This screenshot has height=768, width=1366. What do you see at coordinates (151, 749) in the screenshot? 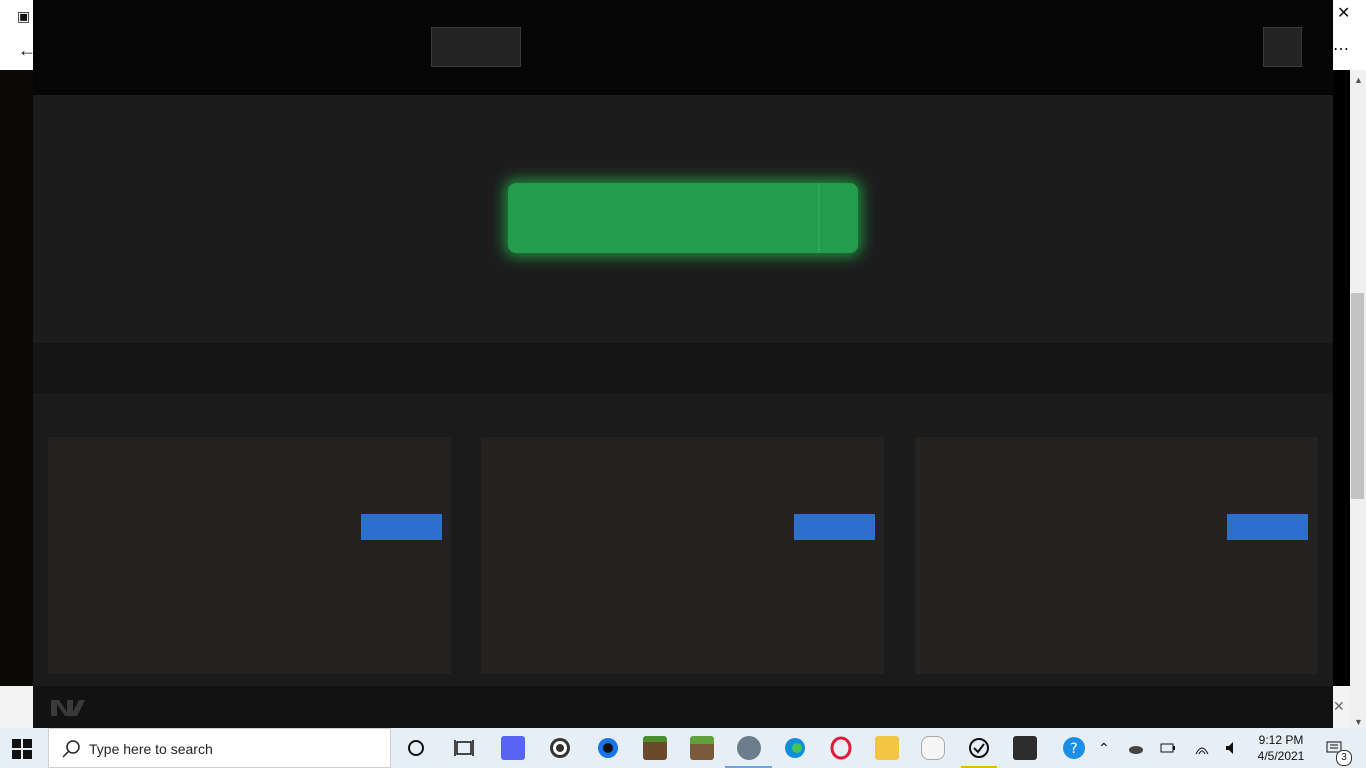
I see `search-placeholder: Type here to search` at bounding box center [151, 749].